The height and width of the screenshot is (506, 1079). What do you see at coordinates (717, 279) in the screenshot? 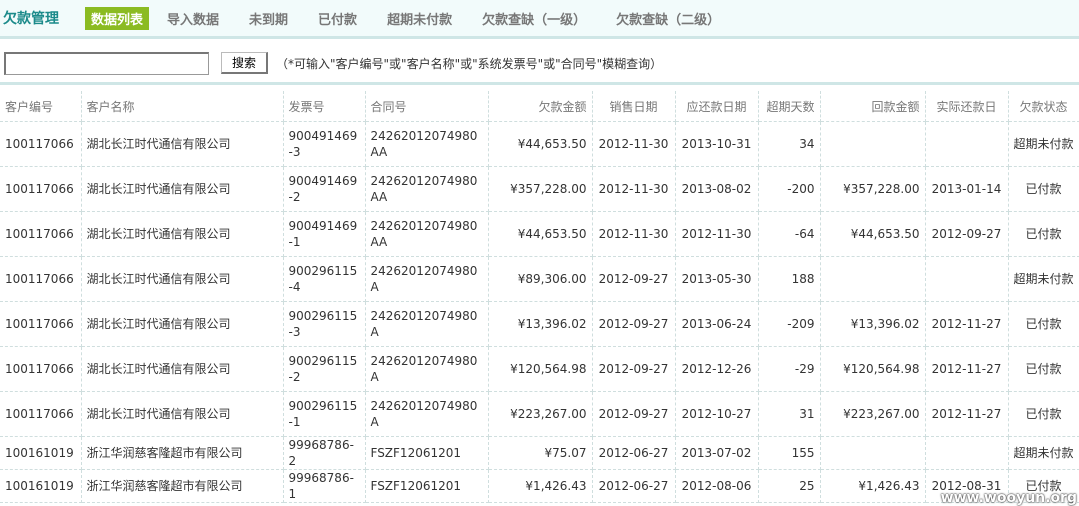
I see `table-cell: 2013-05-30` at bounding box center [717, 279].